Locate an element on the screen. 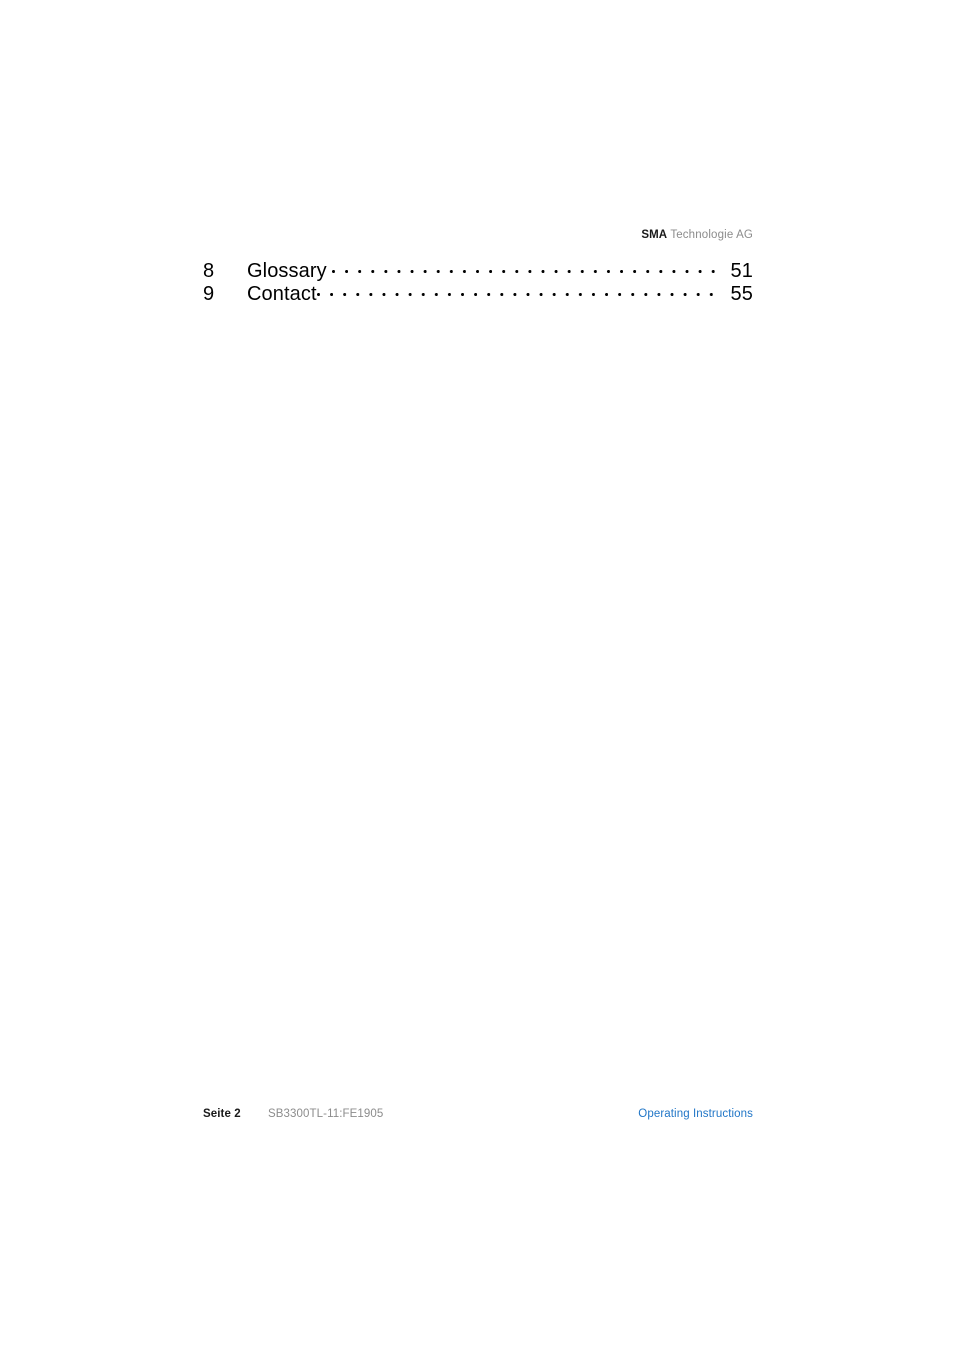 The width and height of the screenshot is (954, 1351). table-of-contents: 8 Glossary 51 9 Contact 55 is located at coordinates (478, 281).